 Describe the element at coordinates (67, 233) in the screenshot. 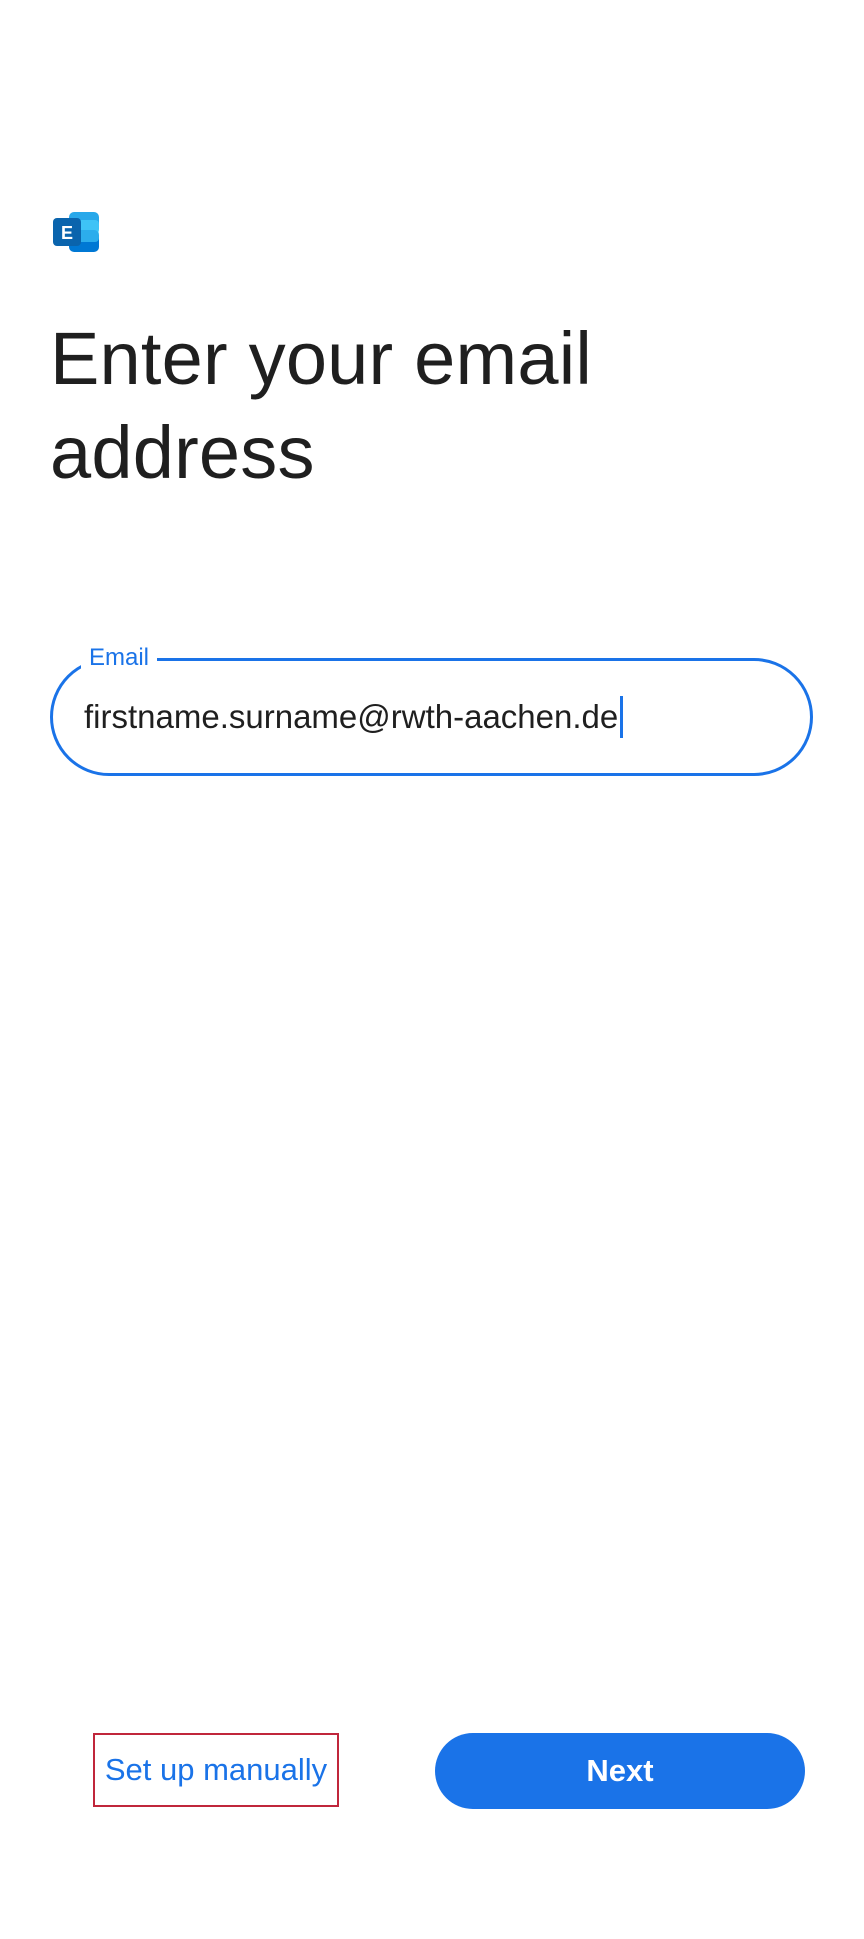

I see `logo-letter: E` at that location.